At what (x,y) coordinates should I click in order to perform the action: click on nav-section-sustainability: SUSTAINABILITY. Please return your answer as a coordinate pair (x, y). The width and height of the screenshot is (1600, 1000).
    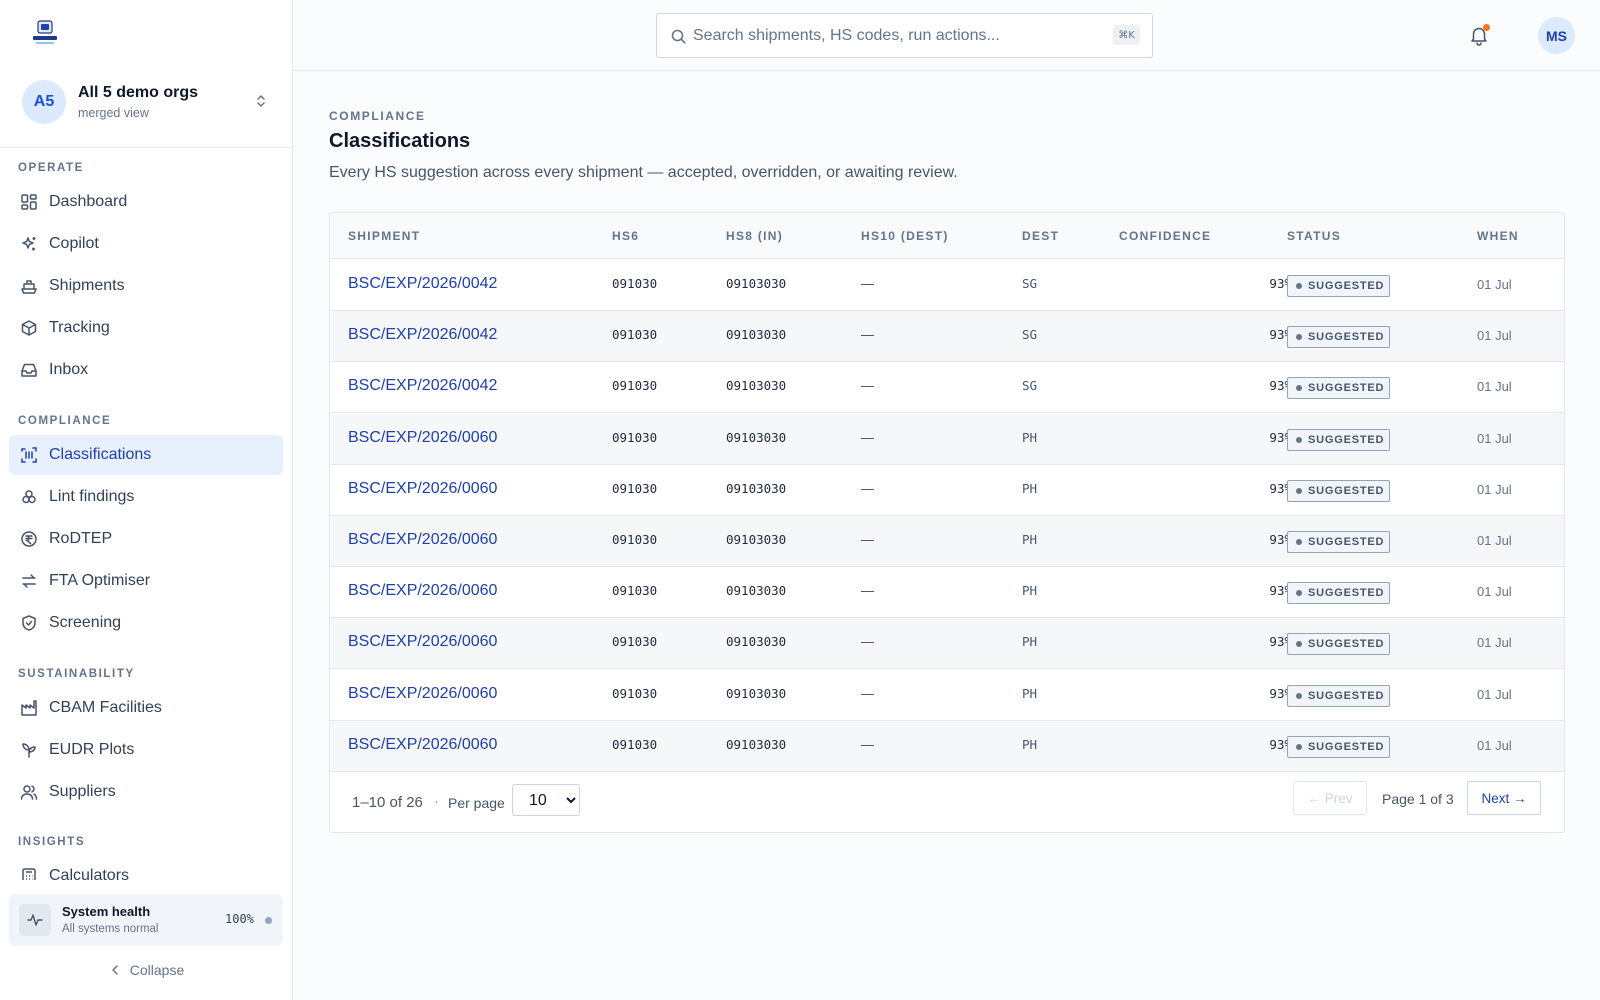
    Looking at the image, I should click on (76, 674).